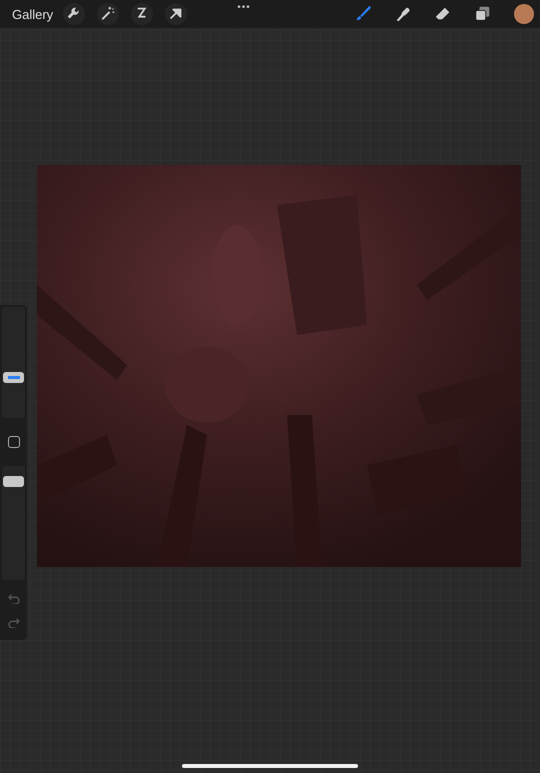  Describe the element at coordinates (13, 362) in the screenshot. I see `brush-size-slider` at that location.